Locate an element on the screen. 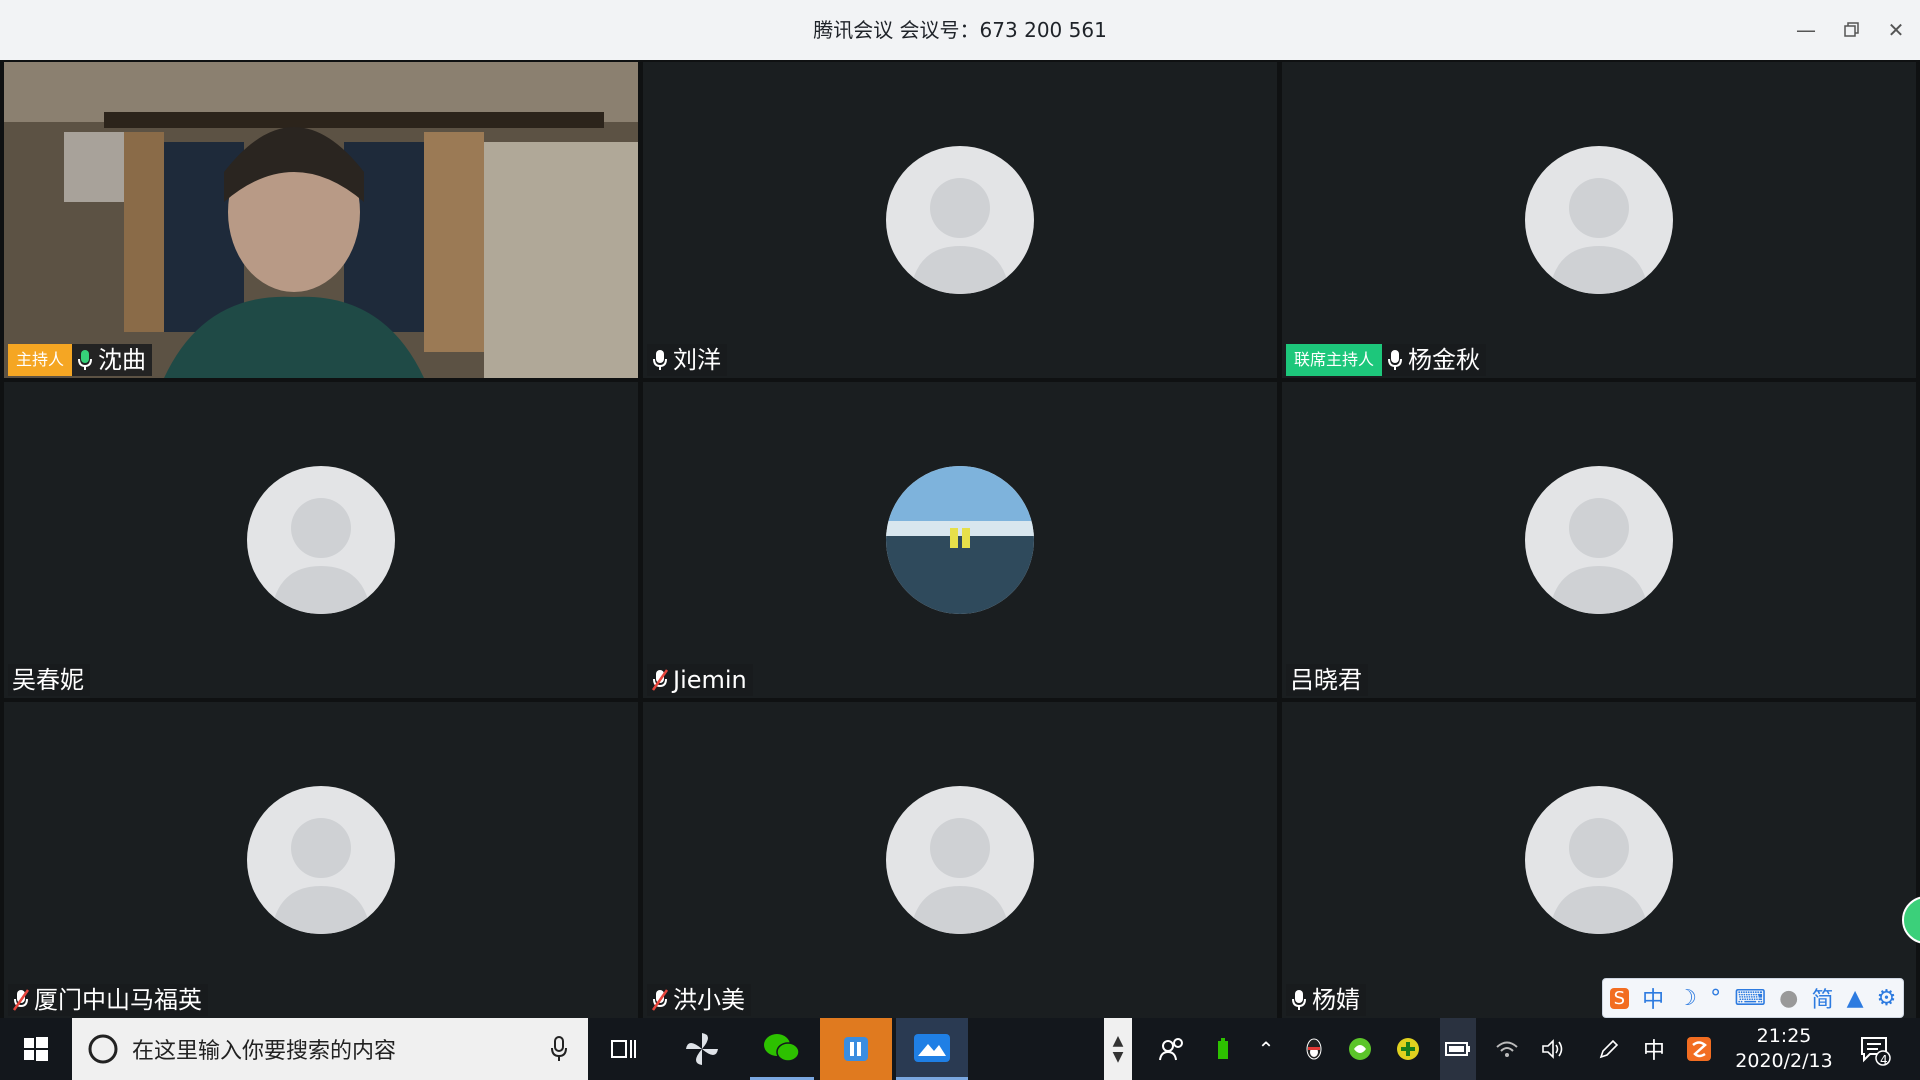  participant-name-bar: 联席主持人 杨金秋 is located at coordinates (1386, 360).